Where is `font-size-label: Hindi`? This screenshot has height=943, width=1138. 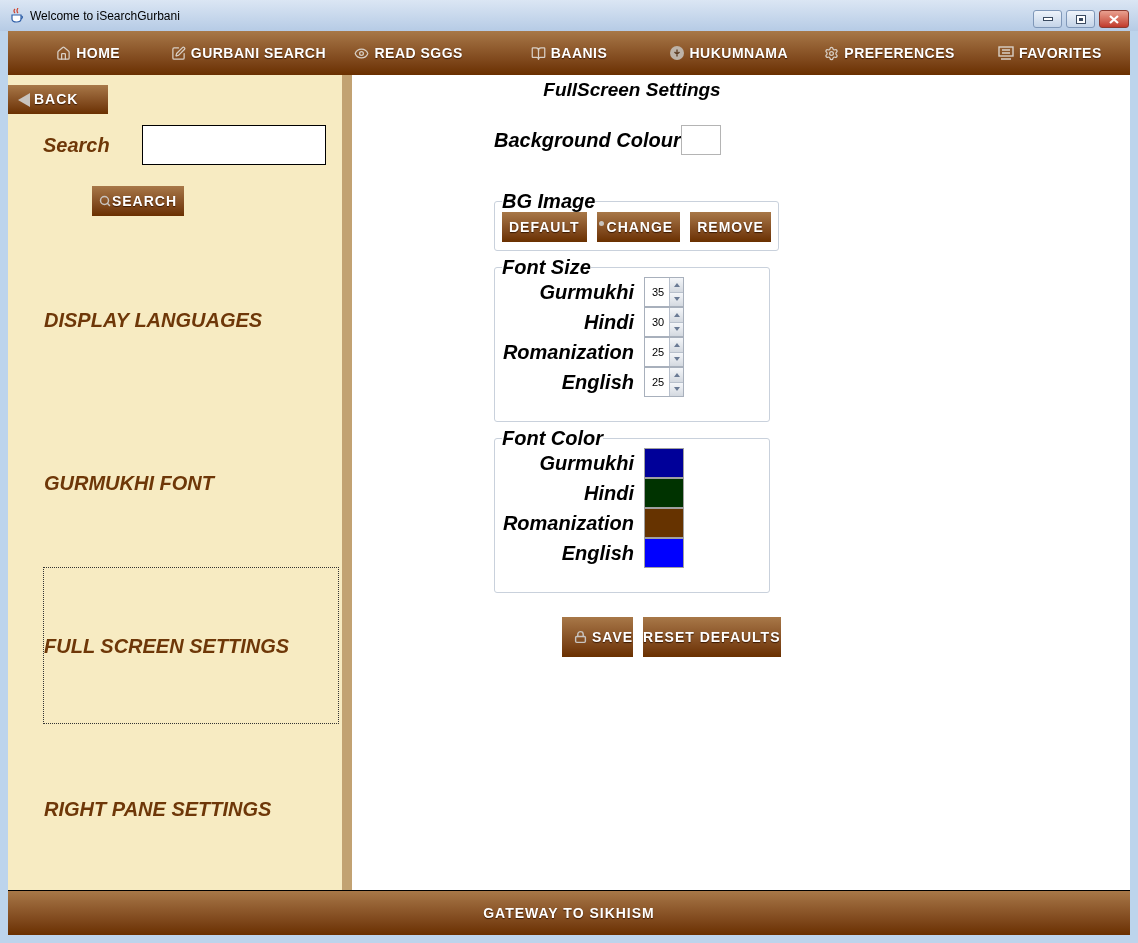
font-size-label: Hindi is located at coordinates (608, 322).